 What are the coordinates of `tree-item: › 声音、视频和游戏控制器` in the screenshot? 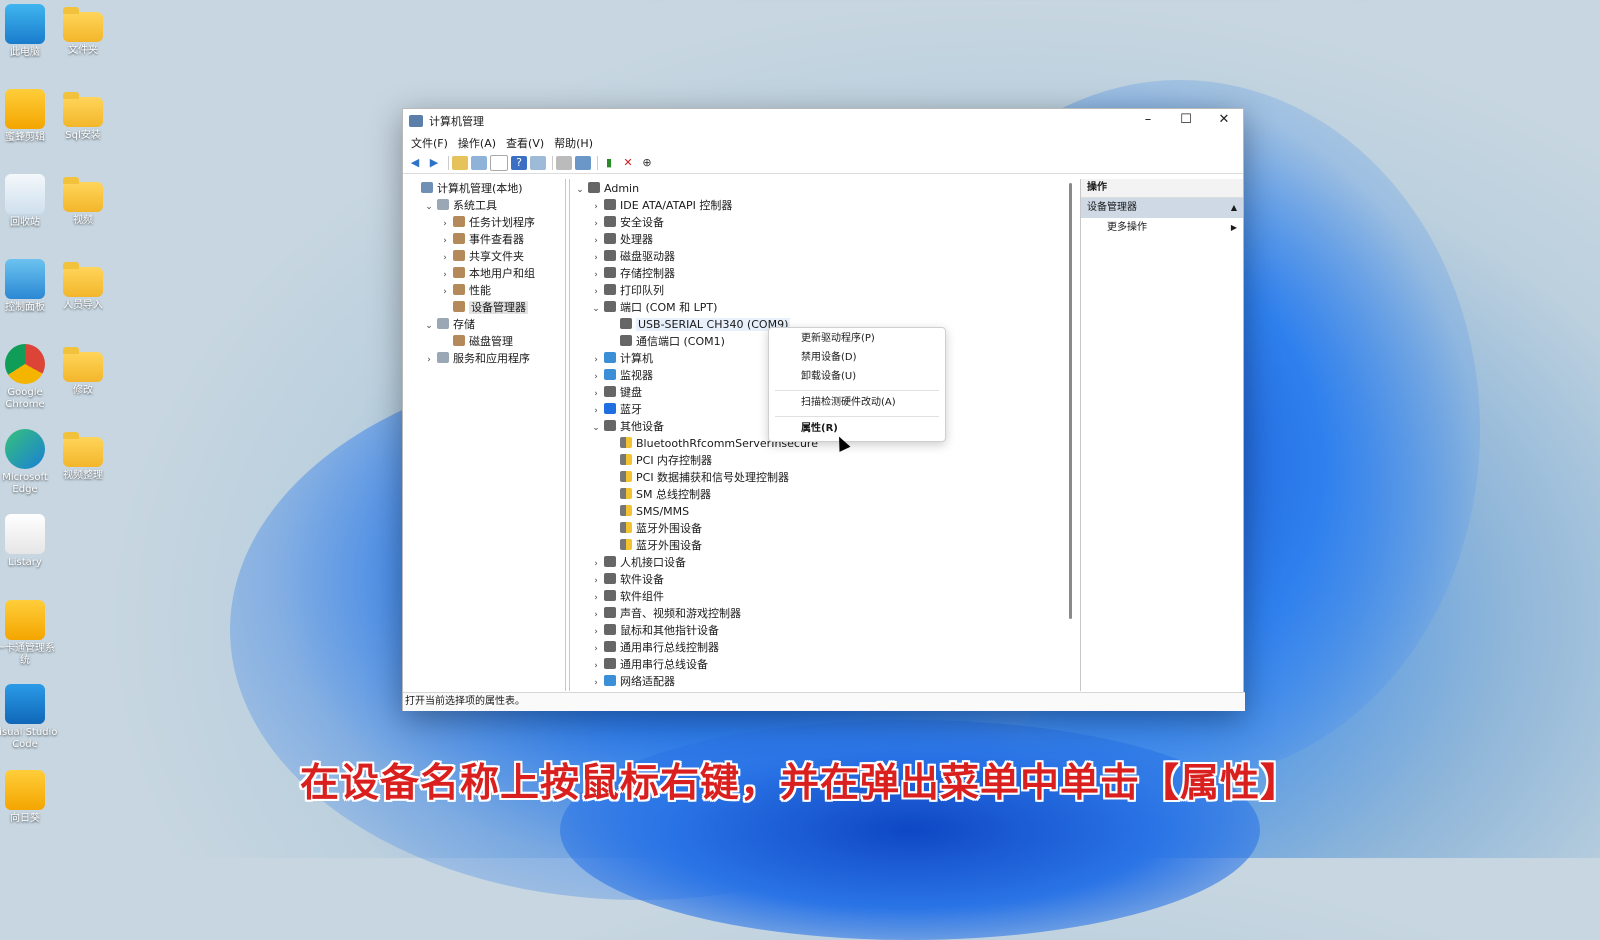 It's located at (665, 613).